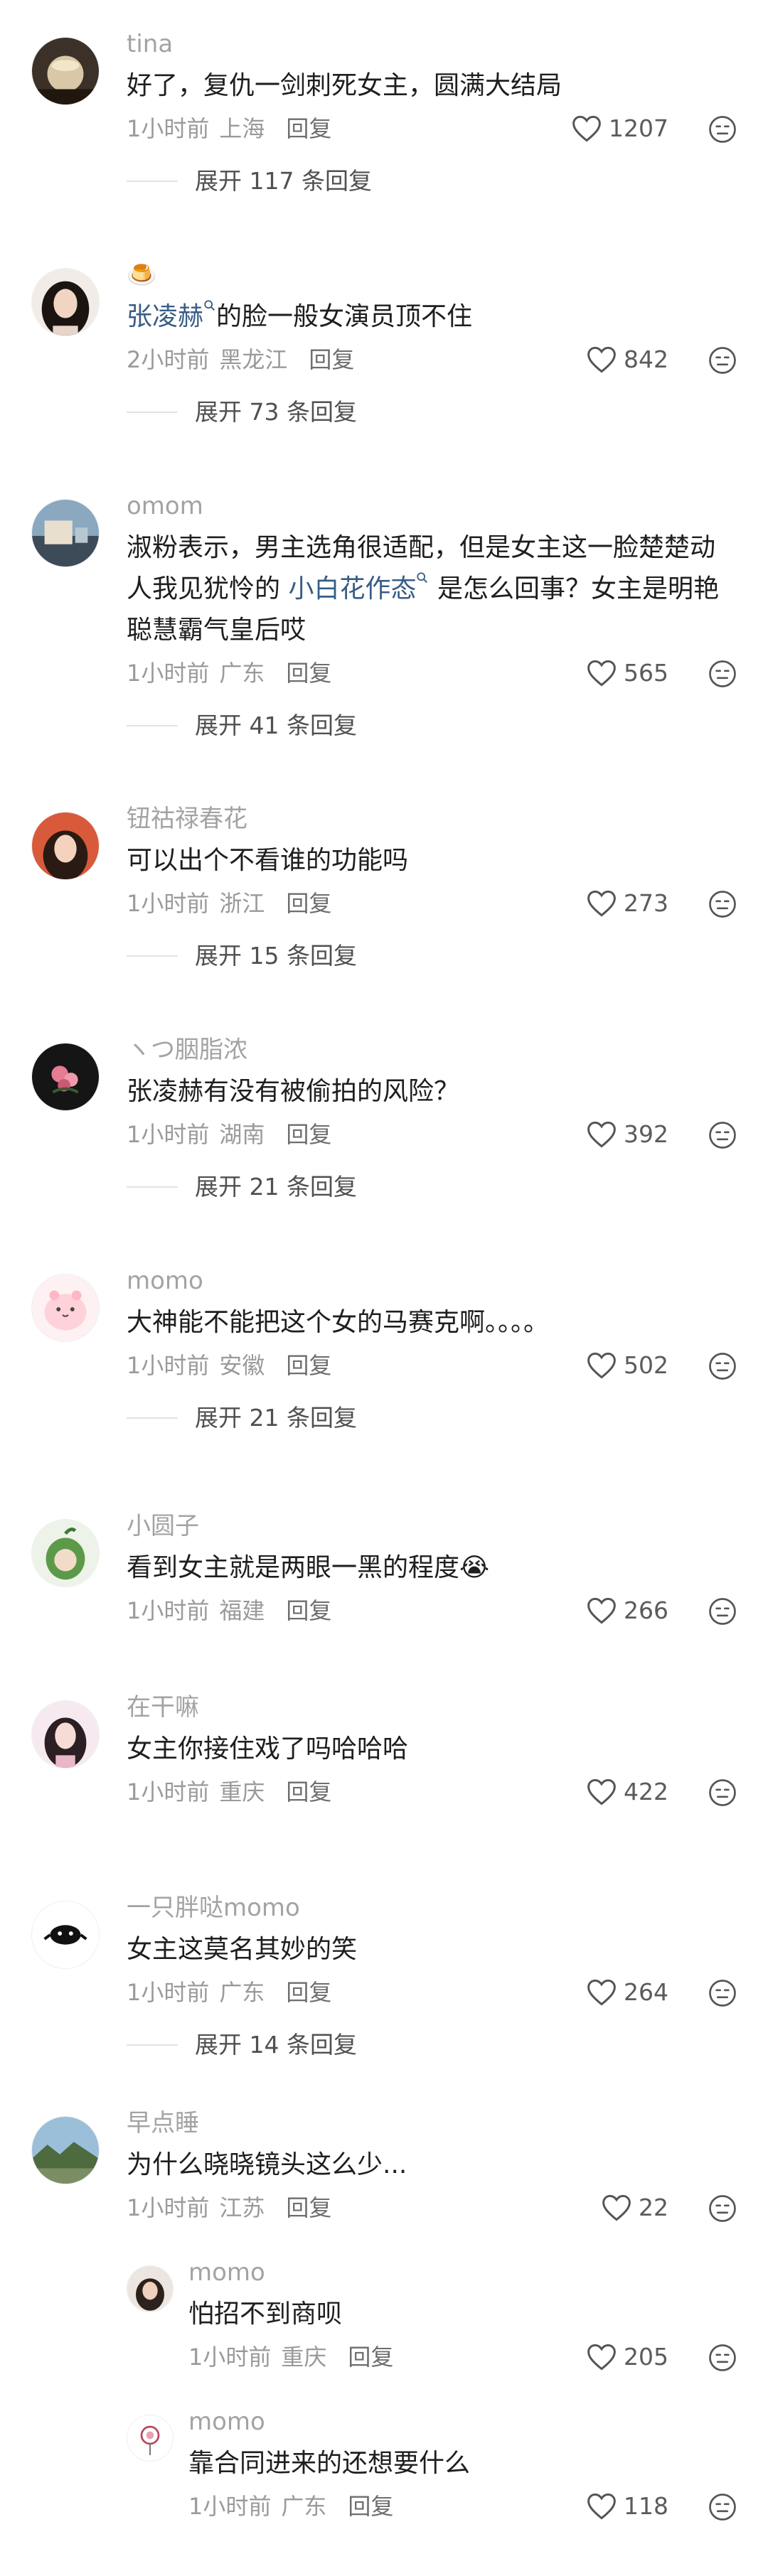  What do you see at coordinates (620, 128) in the screenshot?
I see `like-button: 1207` at bounding box center [620, 128].